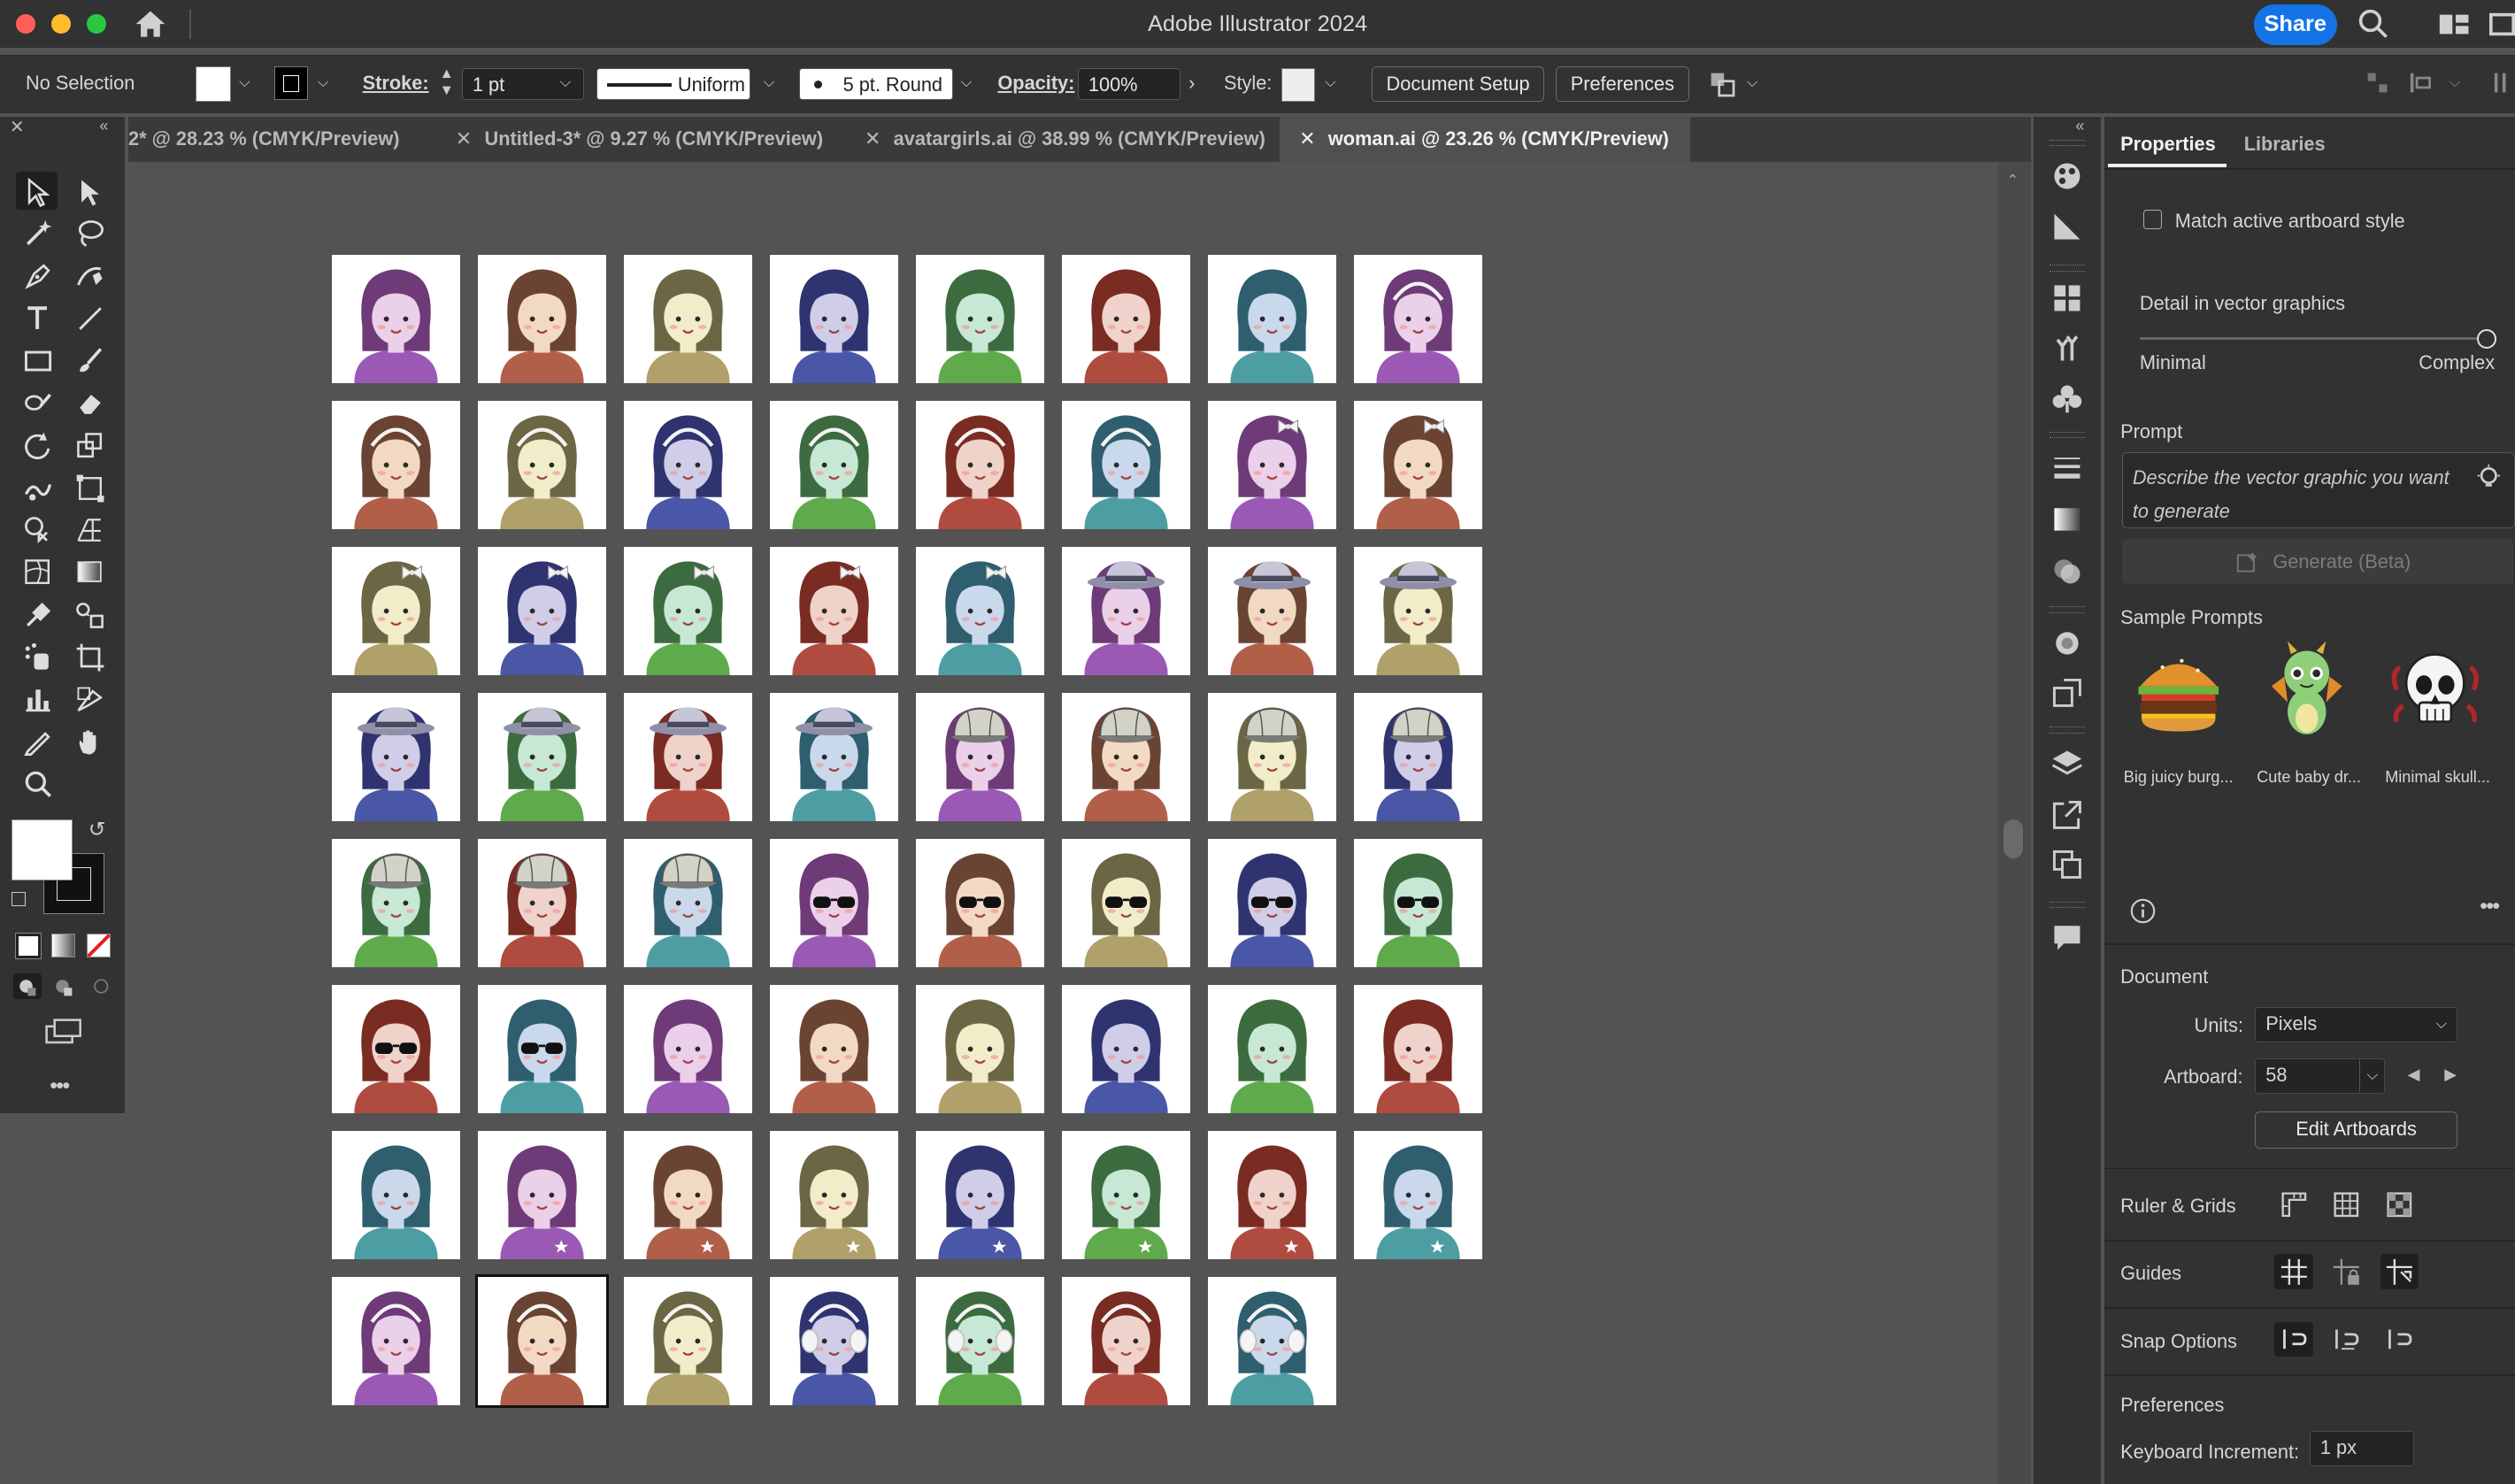 This screenshot has width=2515, height=1484. What do you see at coordinates (2320, 1076) in the screenshot?
I see `artboard-number-dropdown: 58 ⌵` at bounding box center [2320, 1076].